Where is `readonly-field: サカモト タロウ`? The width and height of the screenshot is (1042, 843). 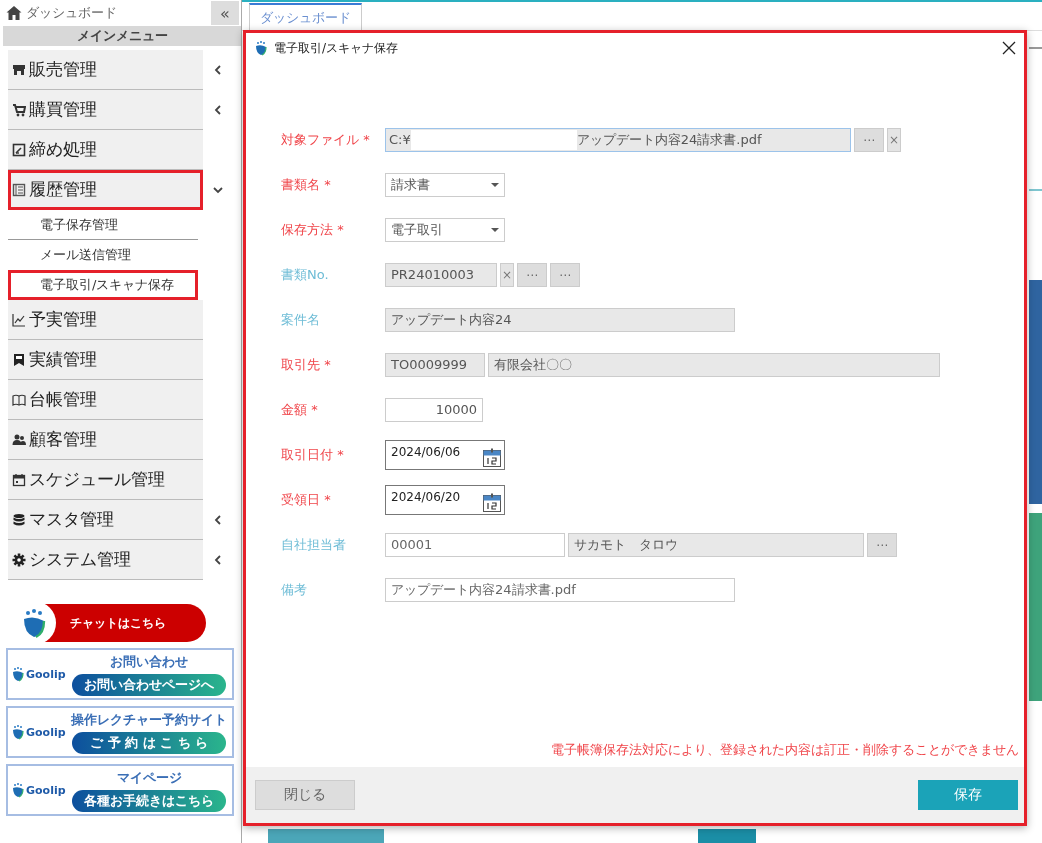
readonly-field: サカモト タロウ is located at coordinates (716, 544).